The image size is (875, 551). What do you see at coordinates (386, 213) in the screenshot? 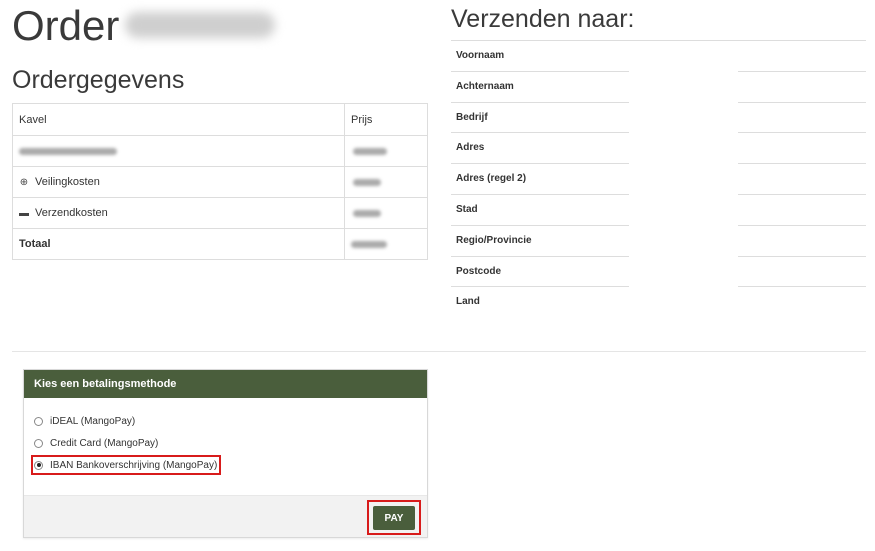
I see `shipping-fee-price-cell` at bounding box center [386, 213].